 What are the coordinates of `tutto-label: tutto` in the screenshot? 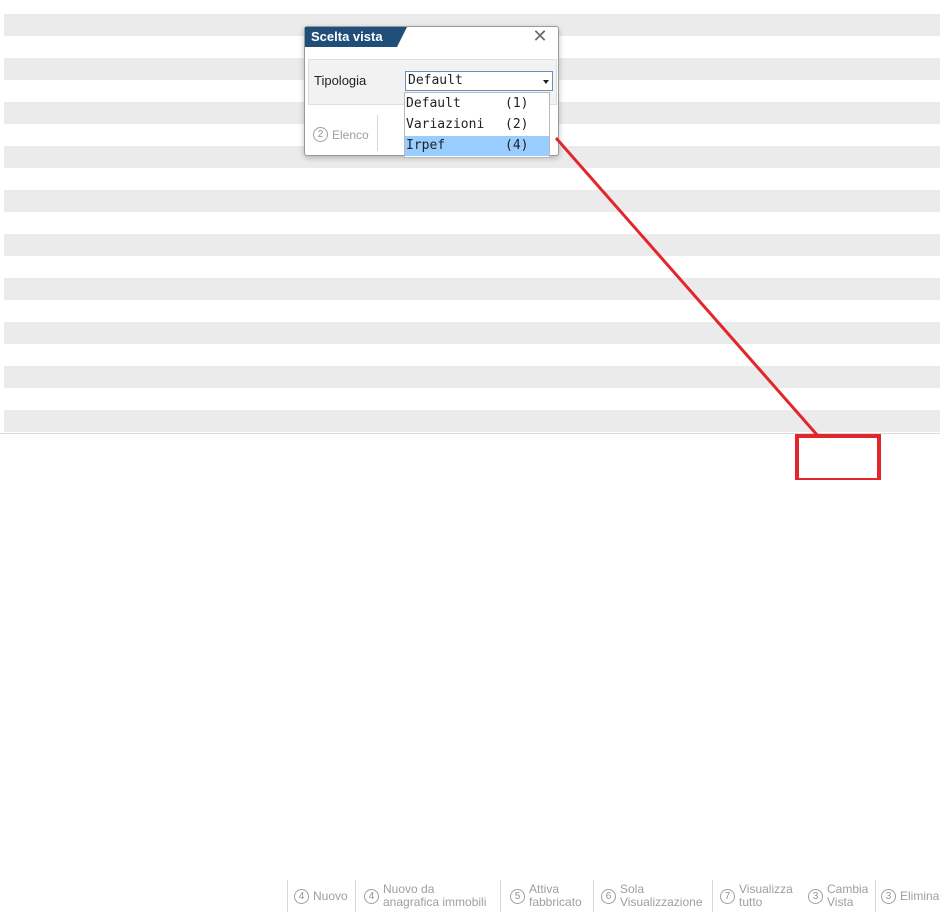 It's located at (751, 902).